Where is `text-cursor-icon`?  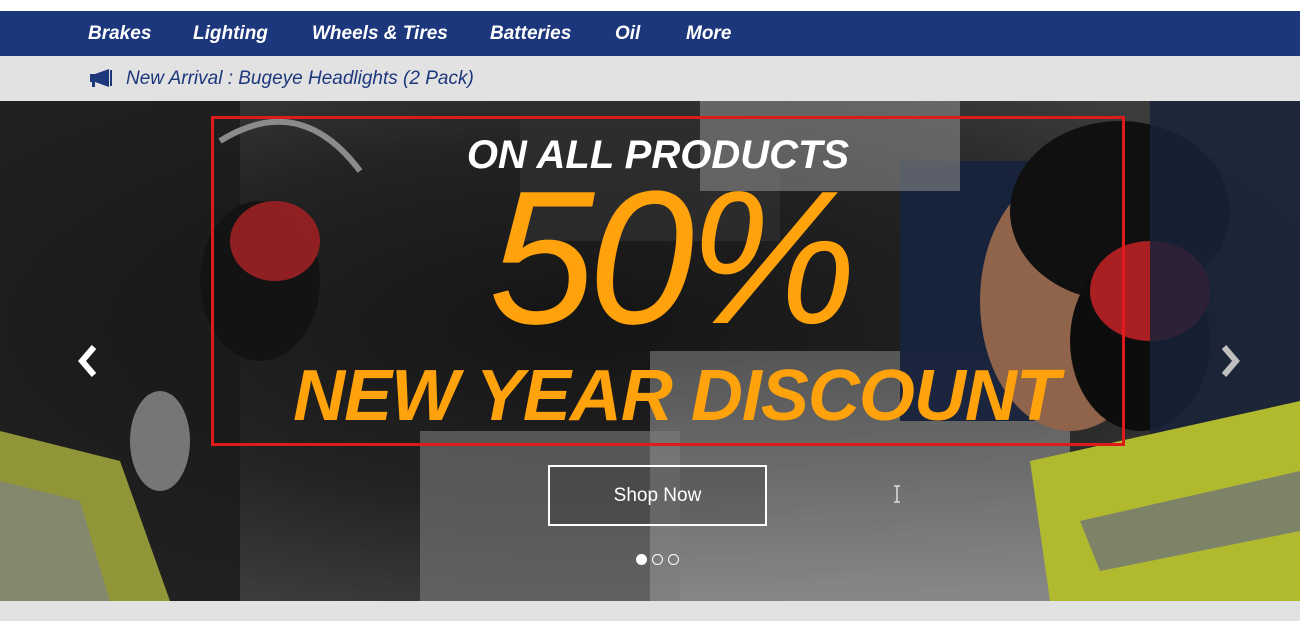 text-cursor-icon is located at coordinates (897, 494).